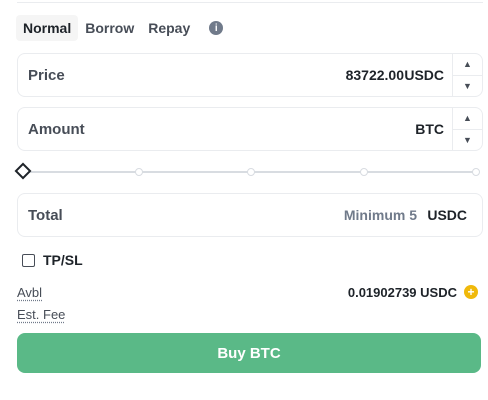  Describe the element at coordinates (45, 215) in the screenshot. I see `total-label: Total` at that location.